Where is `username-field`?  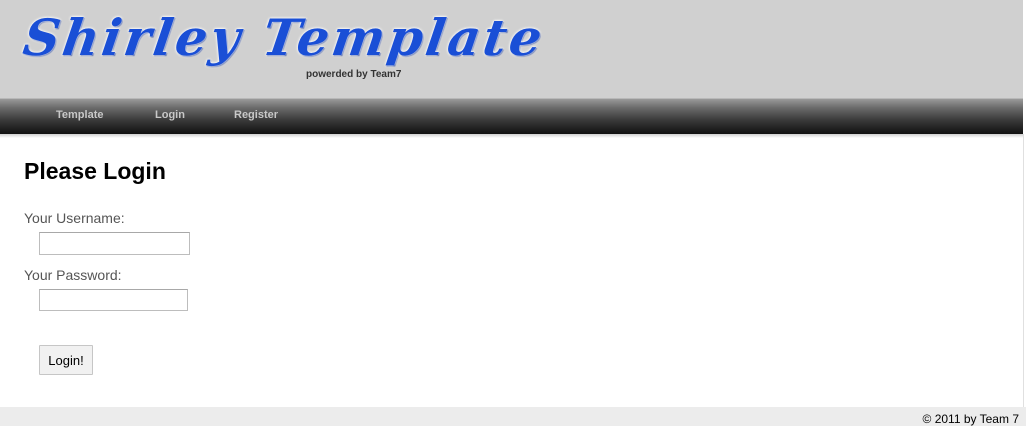 username-field is located at coordinates (114, 243).